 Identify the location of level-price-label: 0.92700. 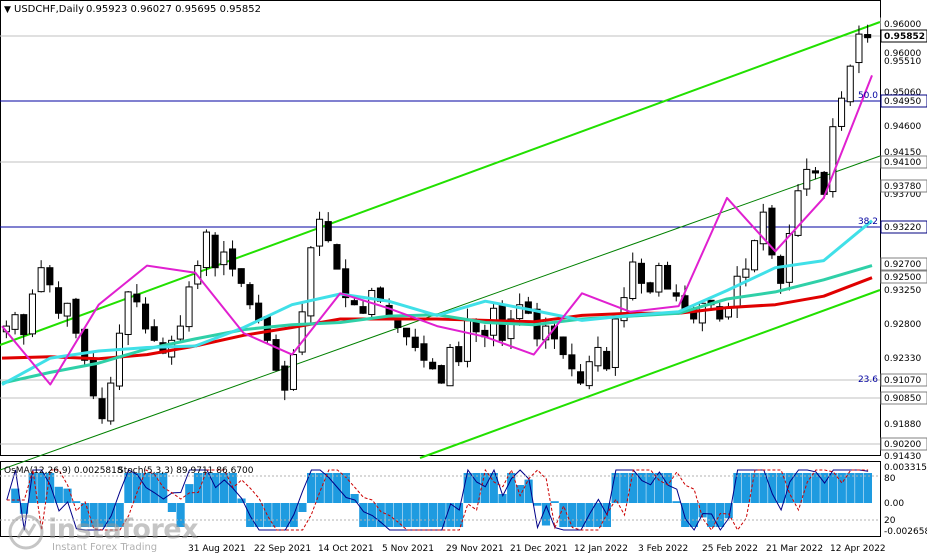
(902, 265).